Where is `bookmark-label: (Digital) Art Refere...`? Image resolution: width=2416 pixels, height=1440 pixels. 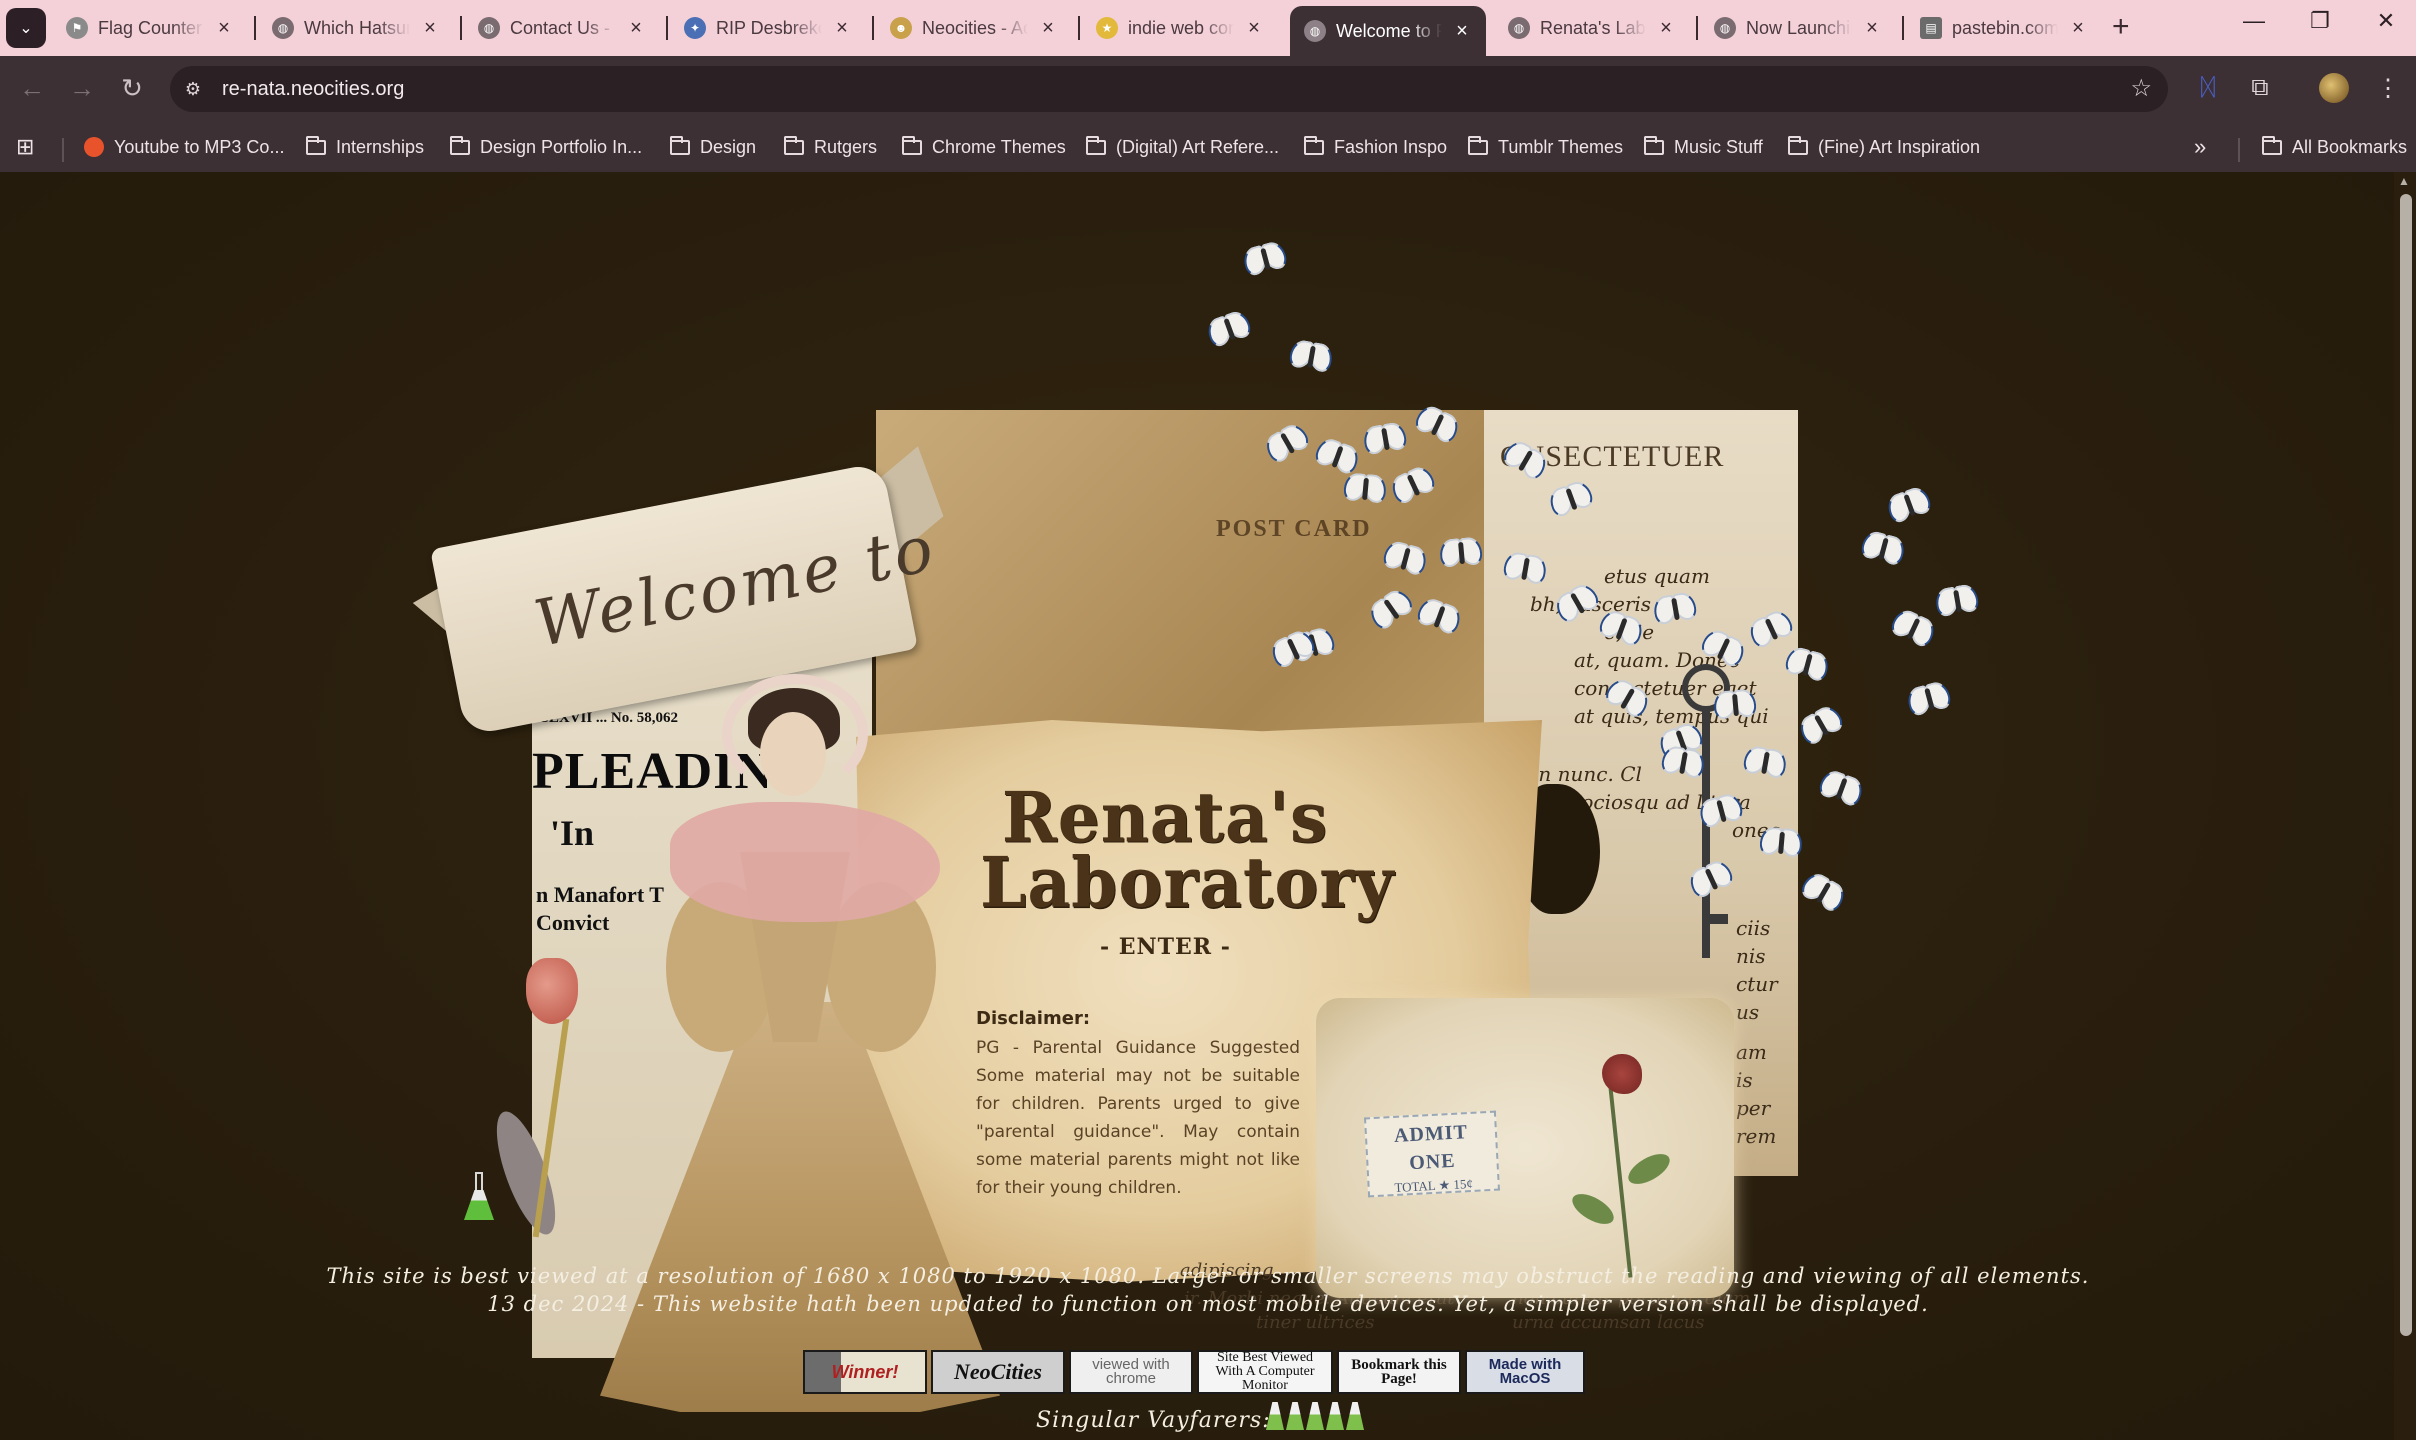 bookmark-label: (Digital) Art Refere... is located at coordinates (1198, 146).